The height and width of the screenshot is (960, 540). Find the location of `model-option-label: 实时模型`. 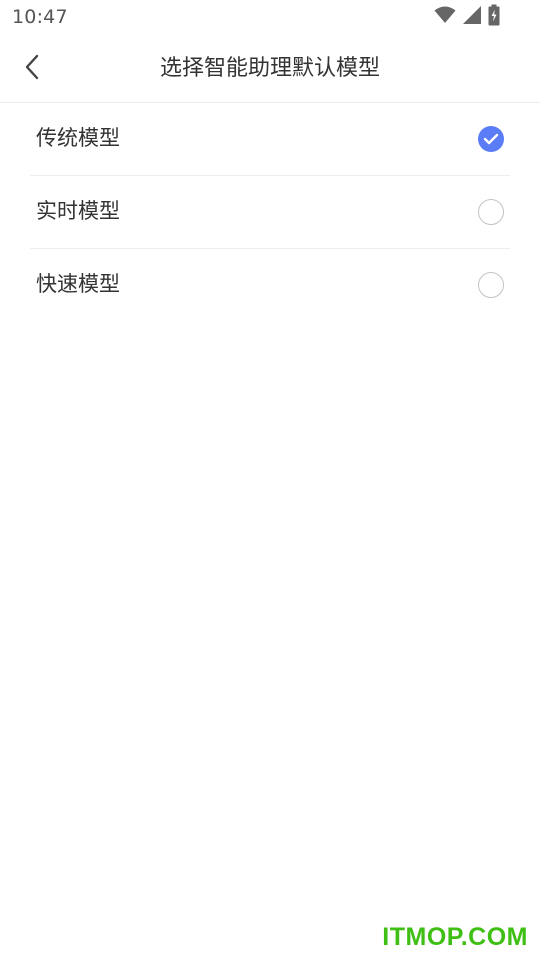

model-option-label: 实时模型 is located at coordinates (78, 211).